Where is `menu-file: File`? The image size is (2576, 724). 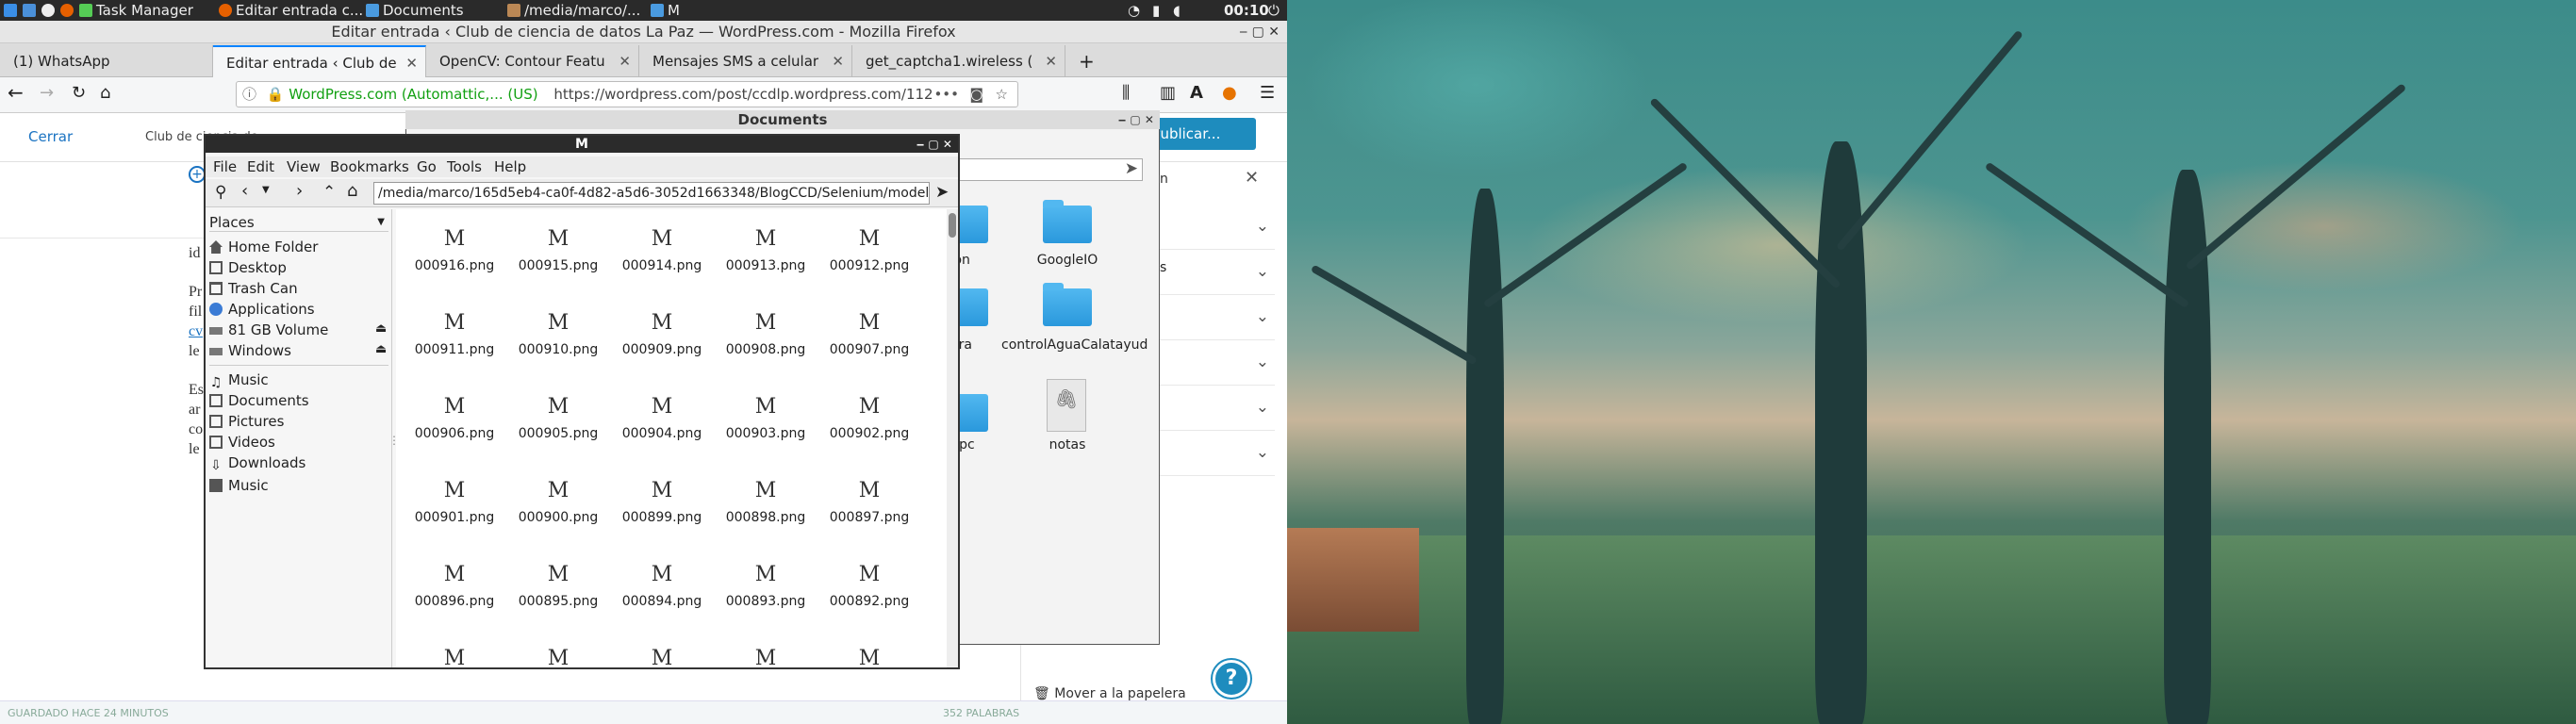
menu-file: File is located at coordinates (225, 166).